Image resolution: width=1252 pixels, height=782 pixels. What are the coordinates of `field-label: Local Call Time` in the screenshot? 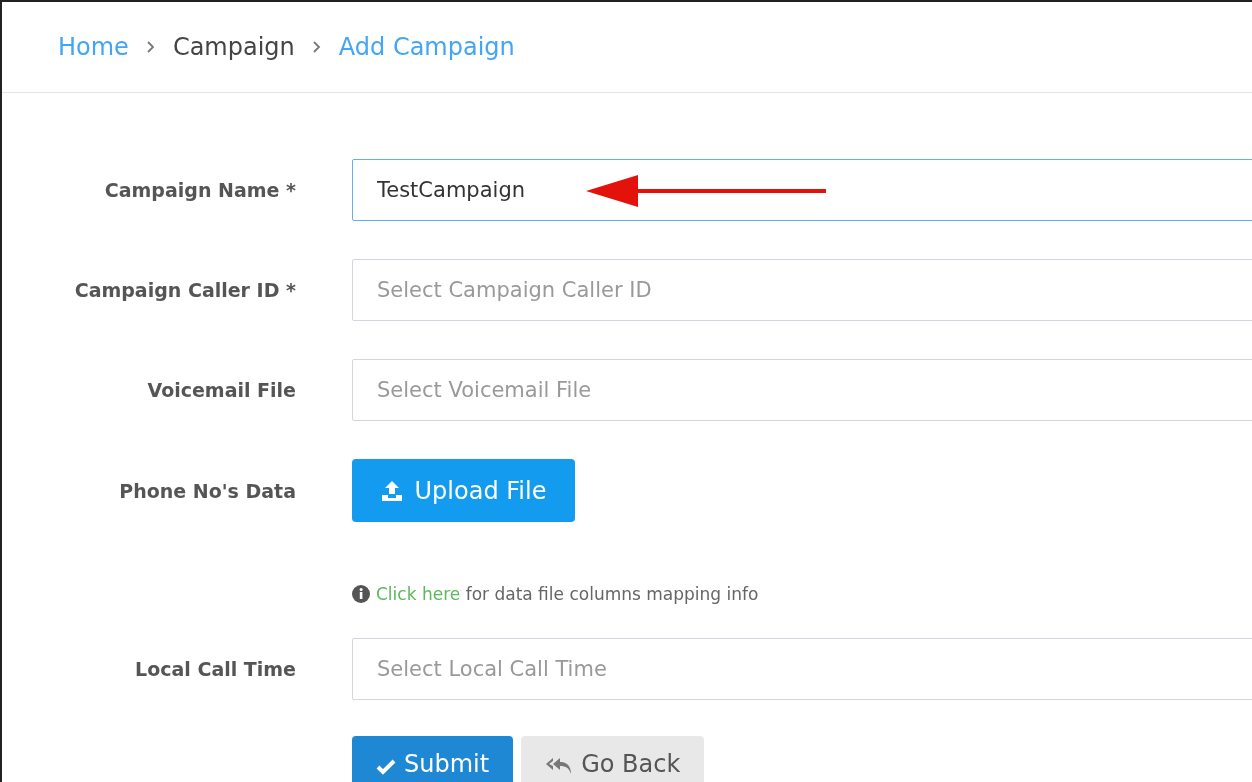 It's located at (215, 669).